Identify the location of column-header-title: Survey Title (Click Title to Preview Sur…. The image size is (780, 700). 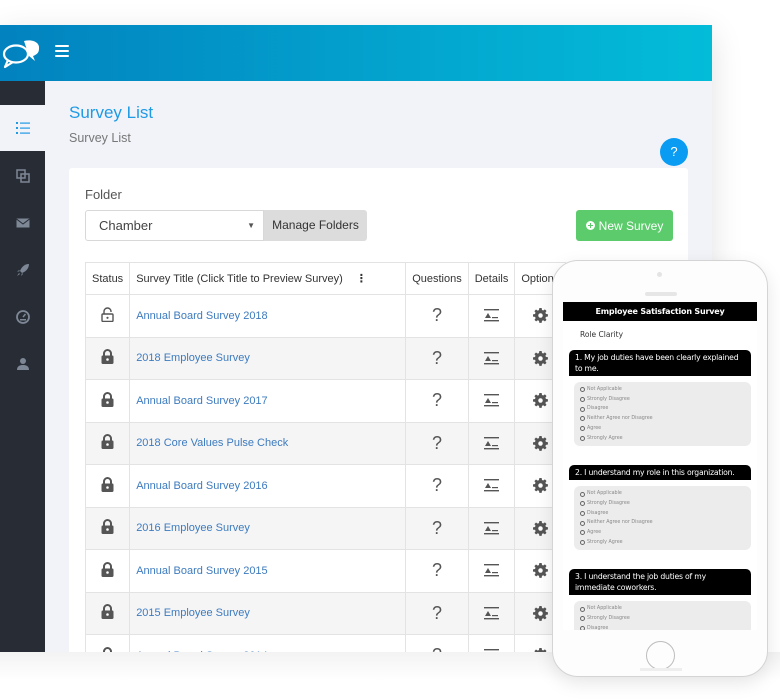
(268, 278).